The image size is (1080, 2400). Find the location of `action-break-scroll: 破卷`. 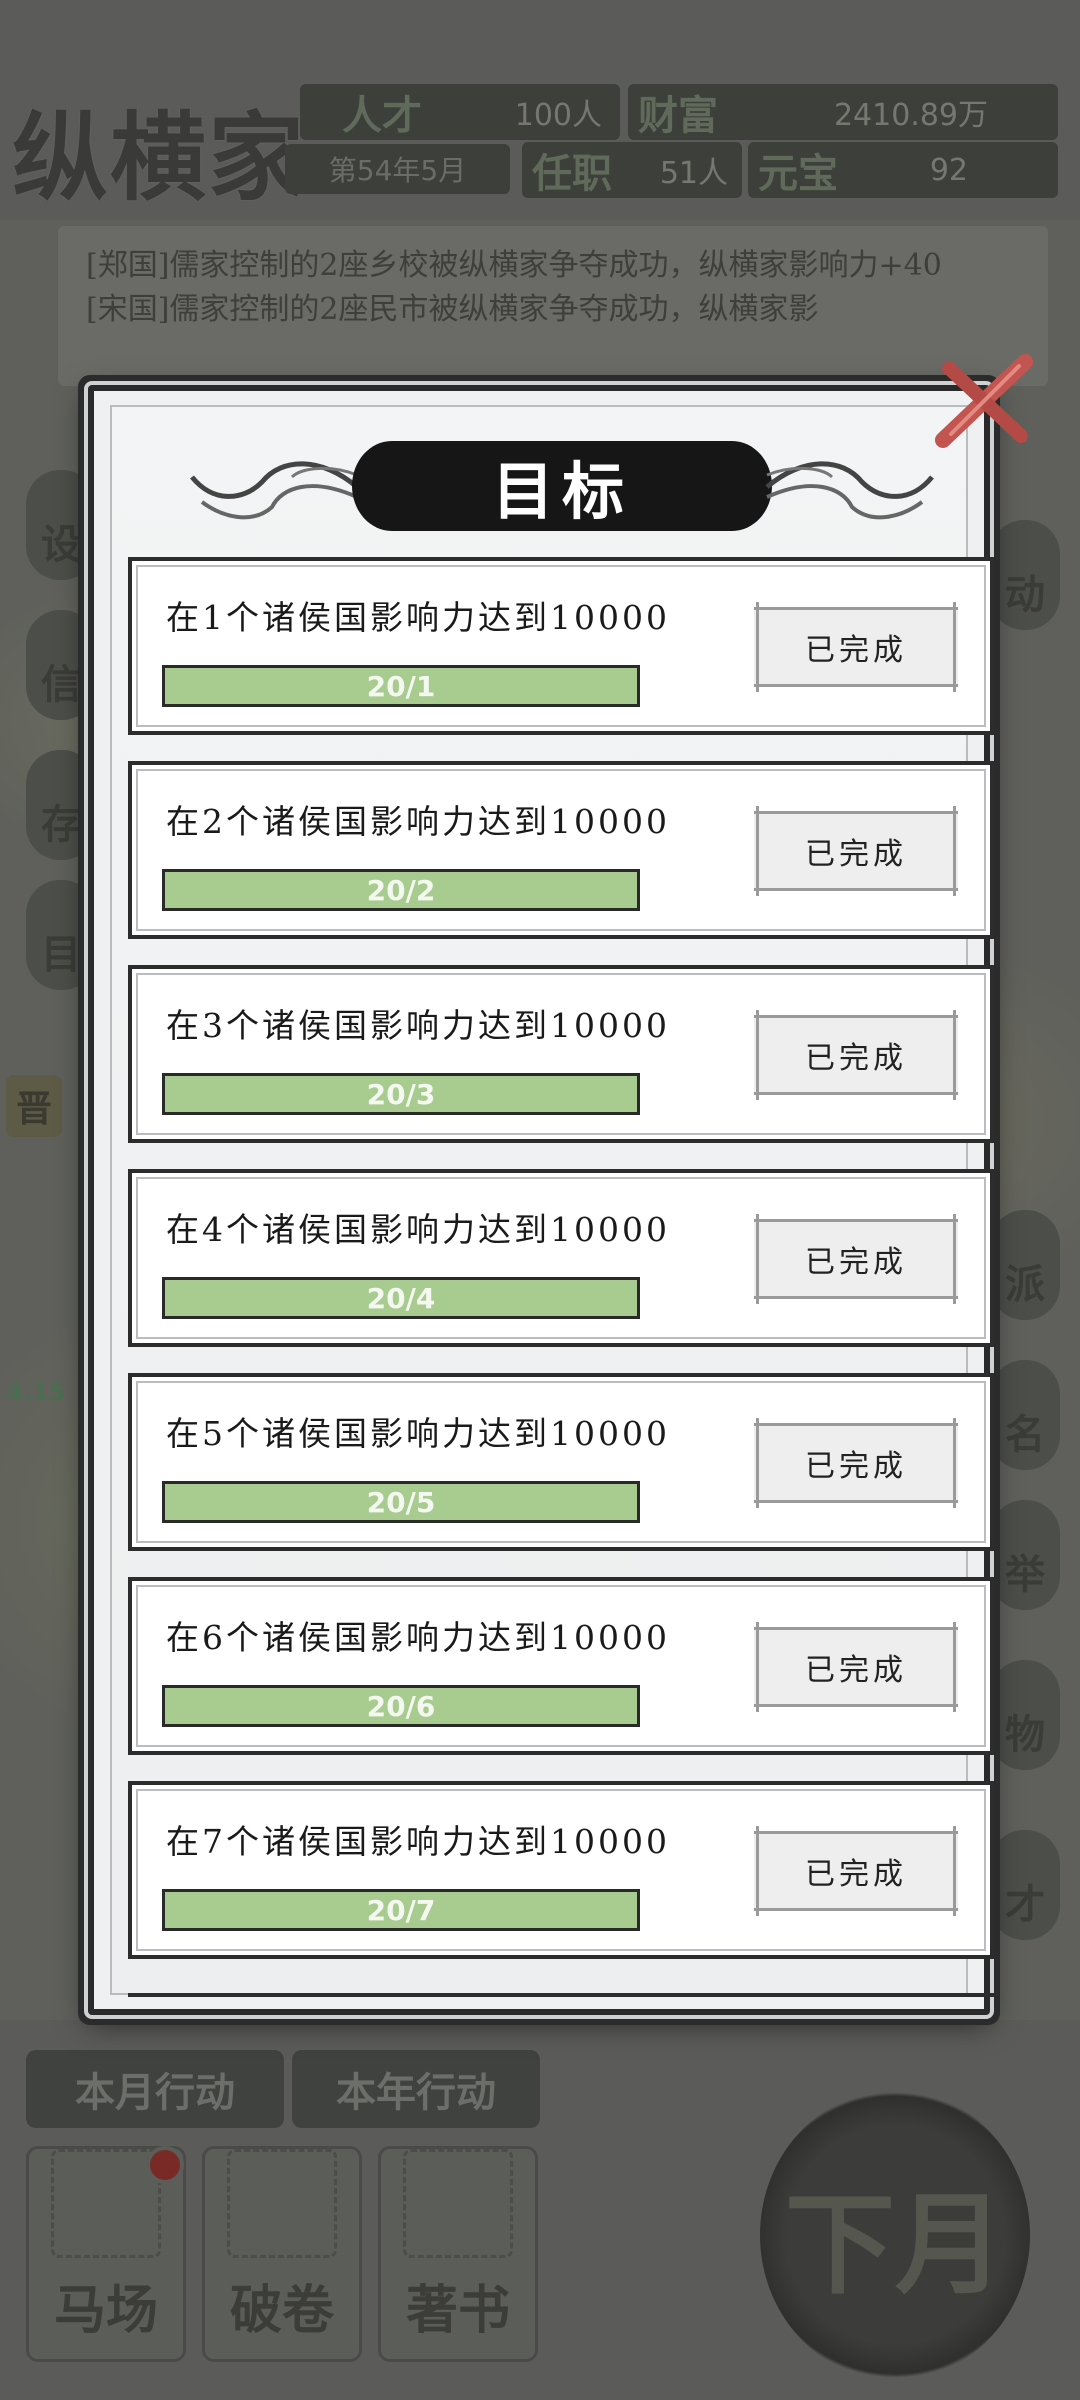

action-break-scroll: 破卷 is located at coordinates (282, 2254).